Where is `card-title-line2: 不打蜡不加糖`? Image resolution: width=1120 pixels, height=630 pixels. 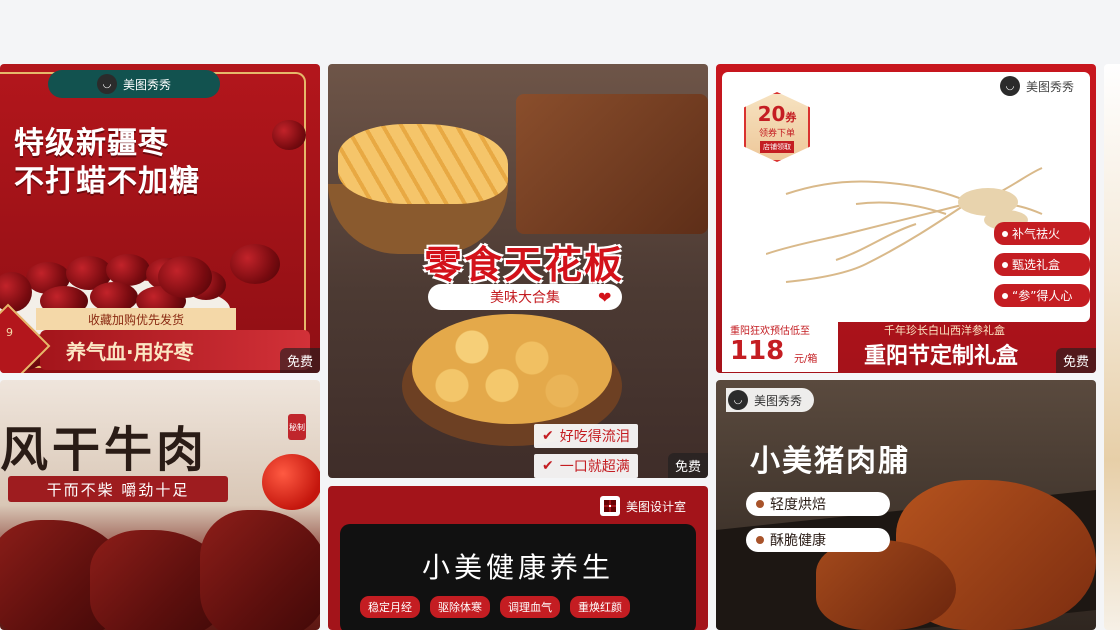
card-title-line2: 不打蜡不加糖 is located at coordinates (107, 181).